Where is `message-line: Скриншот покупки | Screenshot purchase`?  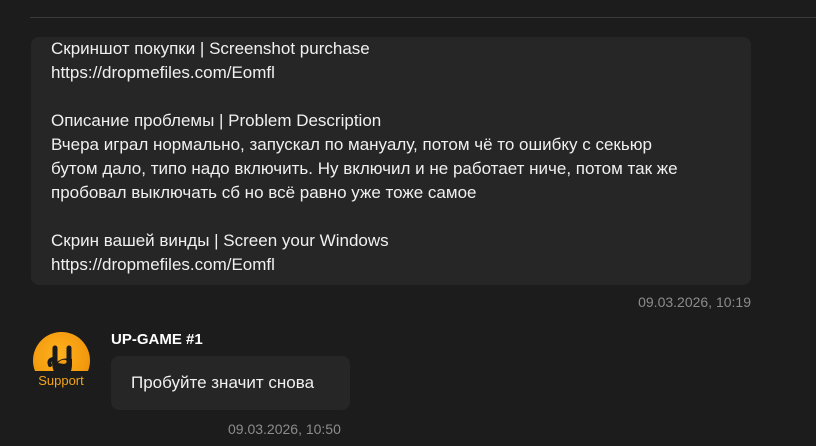
message-line: Скриншот покупки | Screenshot purchase is located at coordinates (210, 48).